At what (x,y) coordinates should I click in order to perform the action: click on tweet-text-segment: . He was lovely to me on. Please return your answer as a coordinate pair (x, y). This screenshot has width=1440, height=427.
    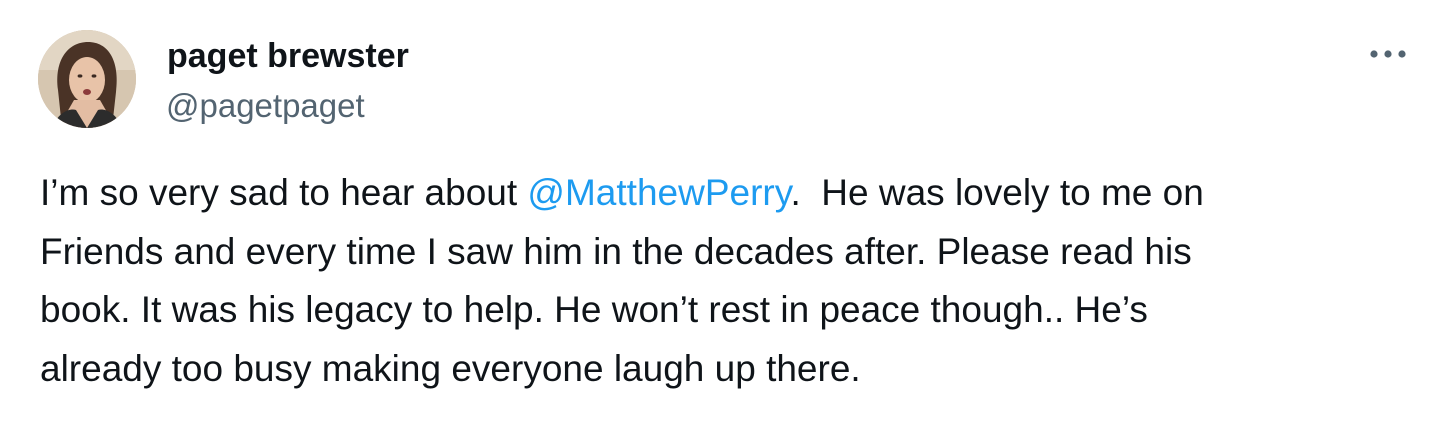
    Looking at the image, I should click on (997, 192).